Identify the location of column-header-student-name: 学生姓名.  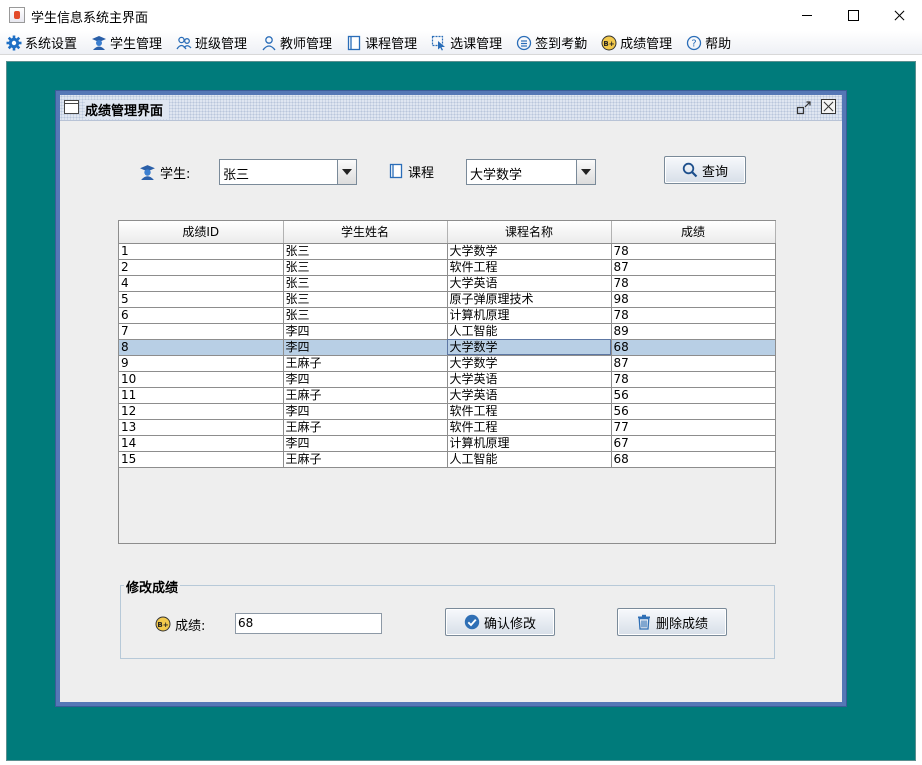
(365, 232).